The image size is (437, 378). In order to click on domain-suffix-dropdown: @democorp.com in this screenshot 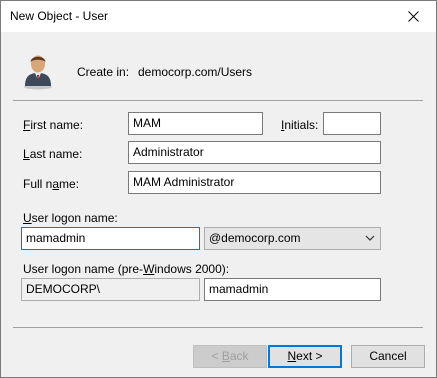, I will do `click(292, 238)`.